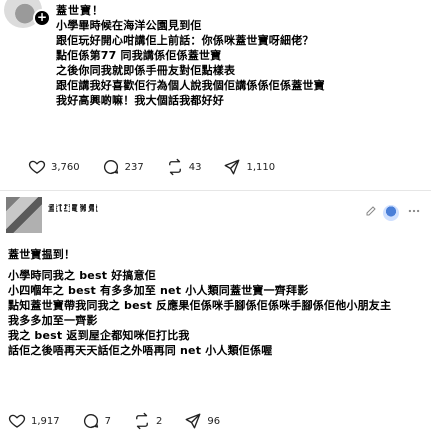 This screenshot has width=431, height=433. I want to click on post-2-line: 小四嗰年之 best 有多多加至 net 小人類同蓋世寶一齊拜影, so click(158, 290).